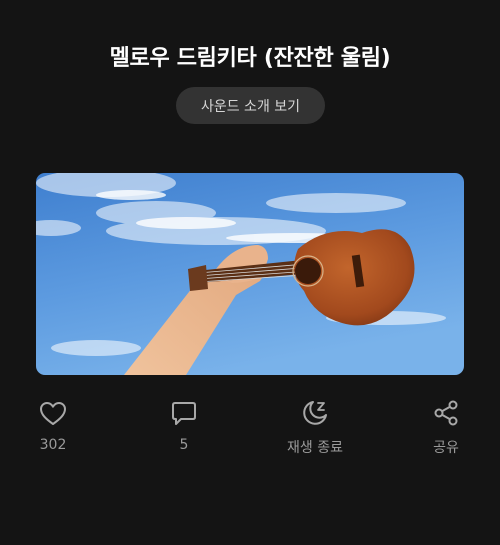 This screenshot has height=545, width=500. I want to click on comment-count: 5, so click(184, 445).